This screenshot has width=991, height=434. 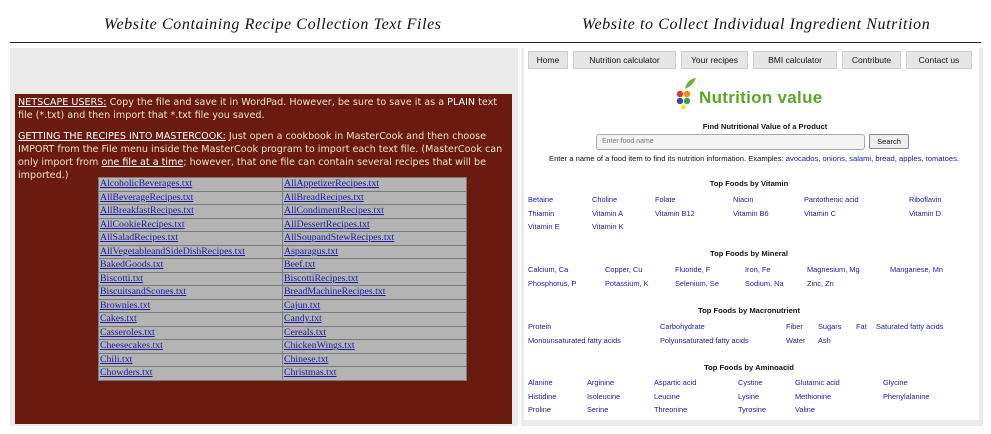 What do you see at coordinates (608, 226) in the screenshot?
I see `vitamin-link: Vitamin K` at bounding box center [608, 226].